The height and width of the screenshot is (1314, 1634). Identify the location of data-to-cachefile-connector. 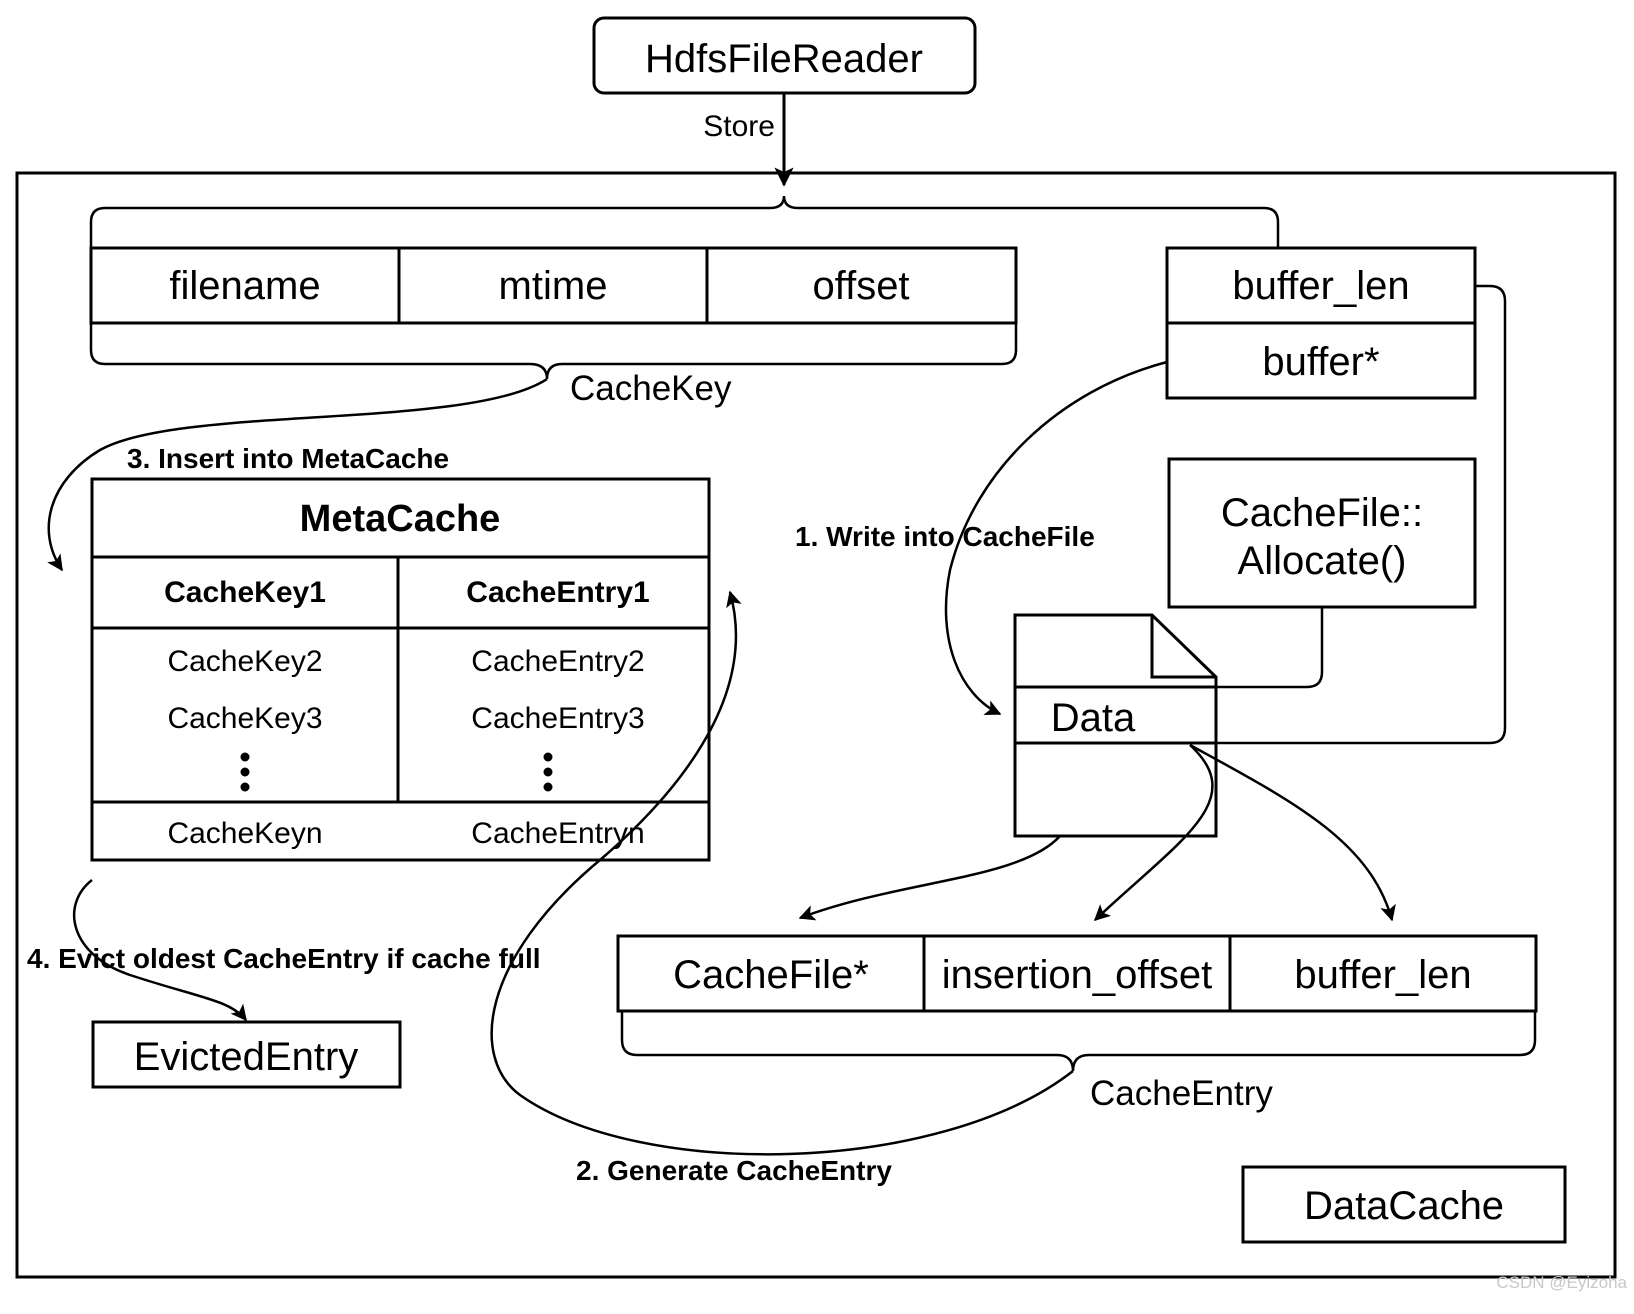
(929, 878).